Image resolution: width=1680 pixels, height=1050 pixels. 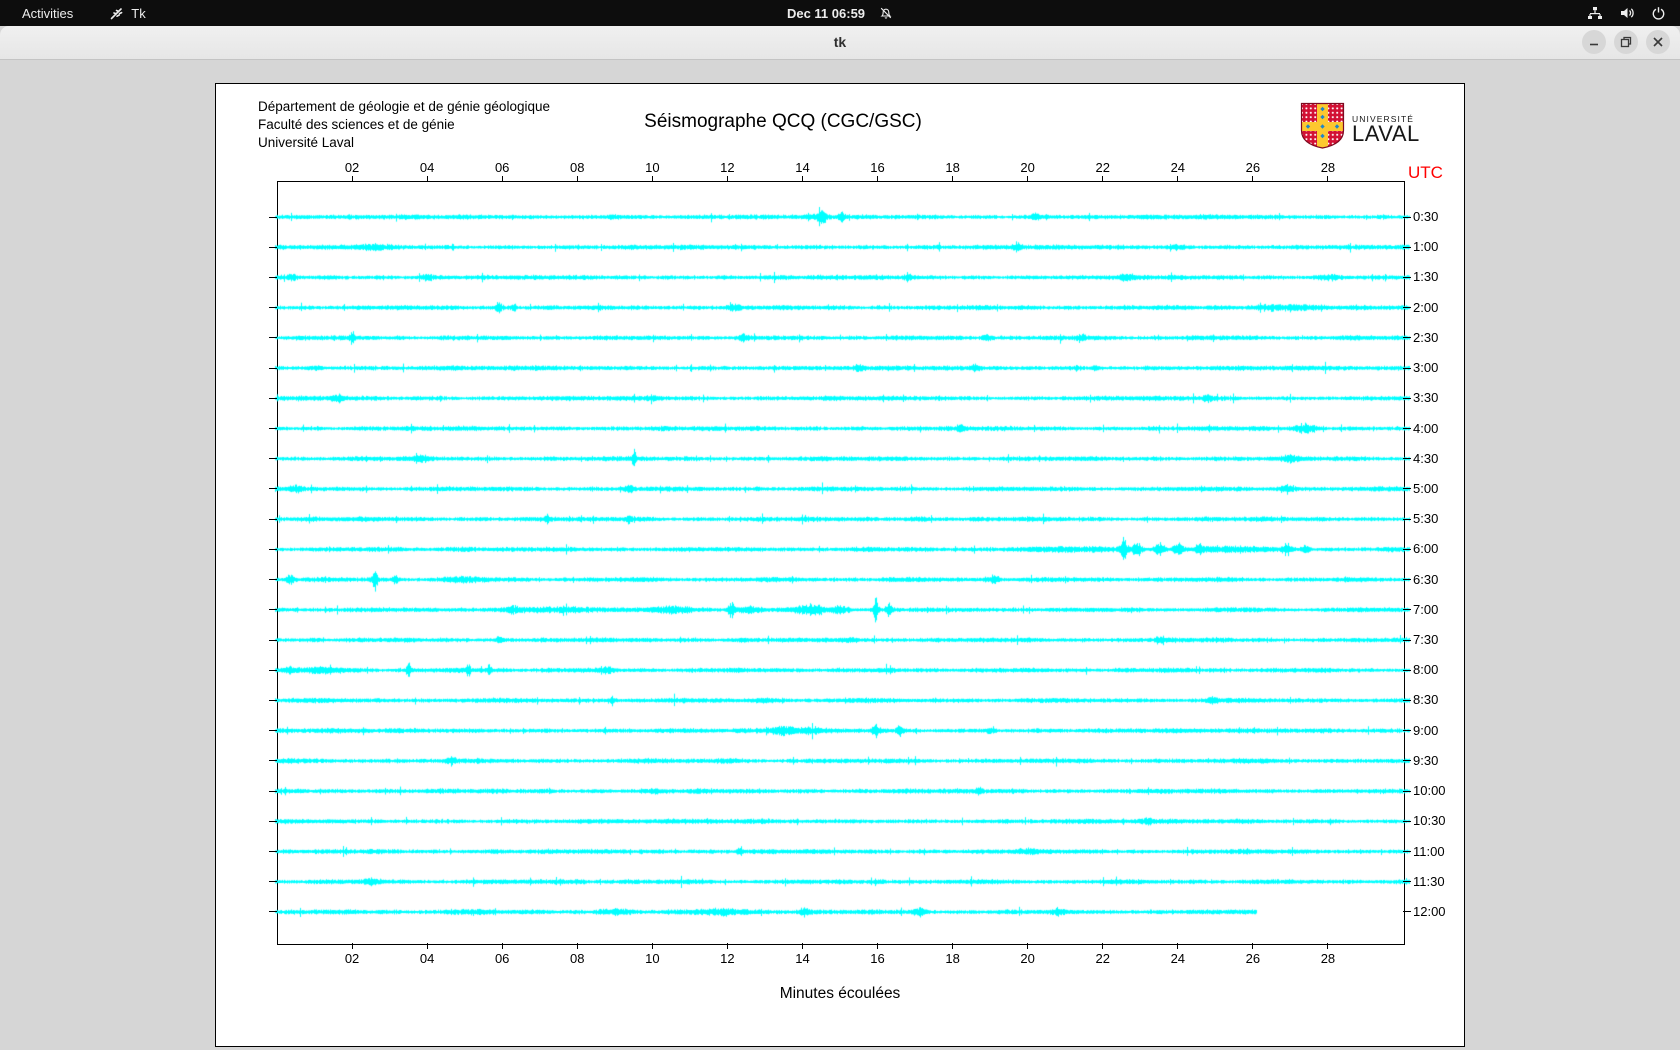 What do you see at coordinates (1328, 958) in the screenshot?
I see `x-tick-label-bottom: 28` at bounding box center [1328, 958].